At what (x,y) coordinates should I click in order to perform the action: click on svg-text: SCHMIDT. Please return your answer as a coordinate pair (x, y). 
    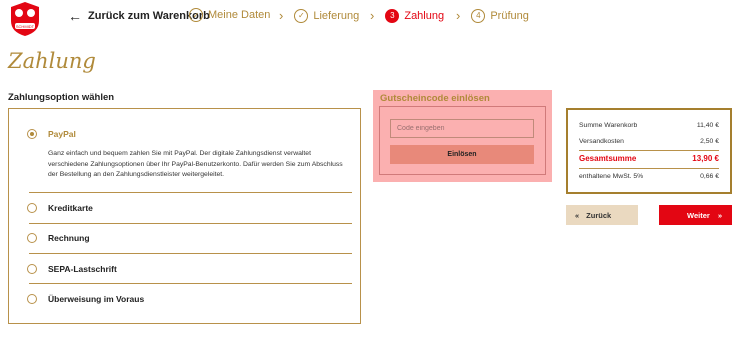
    Looking at the image, I should click on (25, 26).